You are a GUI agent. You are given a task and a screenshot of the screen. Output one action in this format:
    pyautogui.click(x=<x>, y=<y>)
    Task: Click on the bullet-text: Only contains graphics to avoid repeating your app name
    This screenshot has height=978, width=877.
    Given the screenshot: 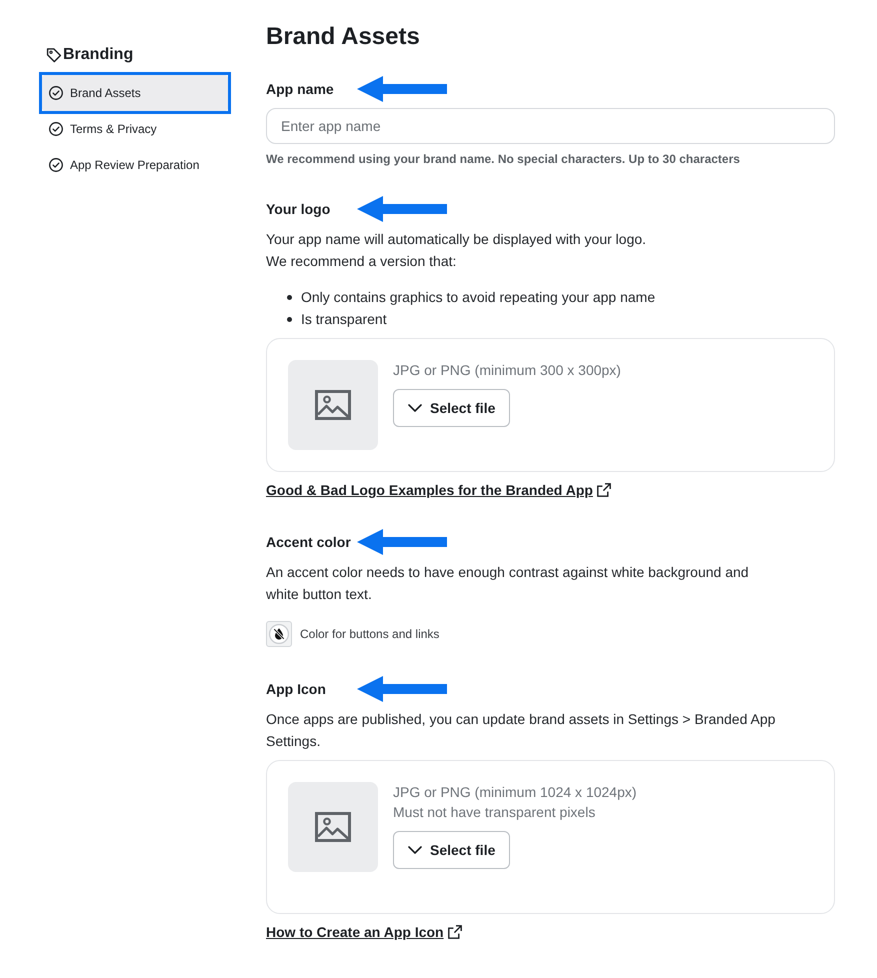 What is the action you would take?
    pyautogui.click(x=478, y=297)
    